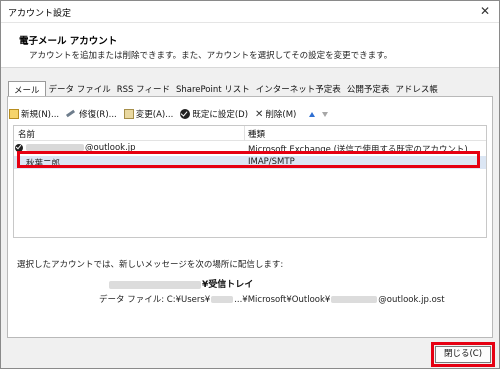  What do you see at coordinates (71, 114) in the screenshot?
I see `wrench-icon` at bounding box center [71, 114].